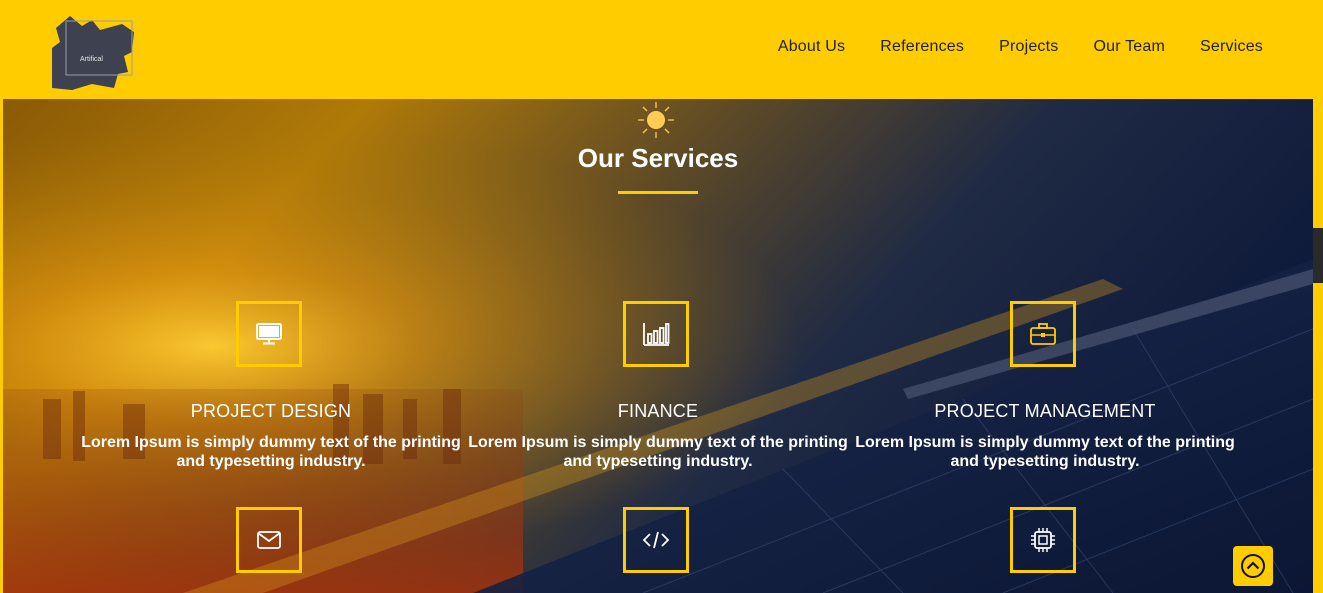  I want to click on service-icon-box-chip, so click(1043, 540).